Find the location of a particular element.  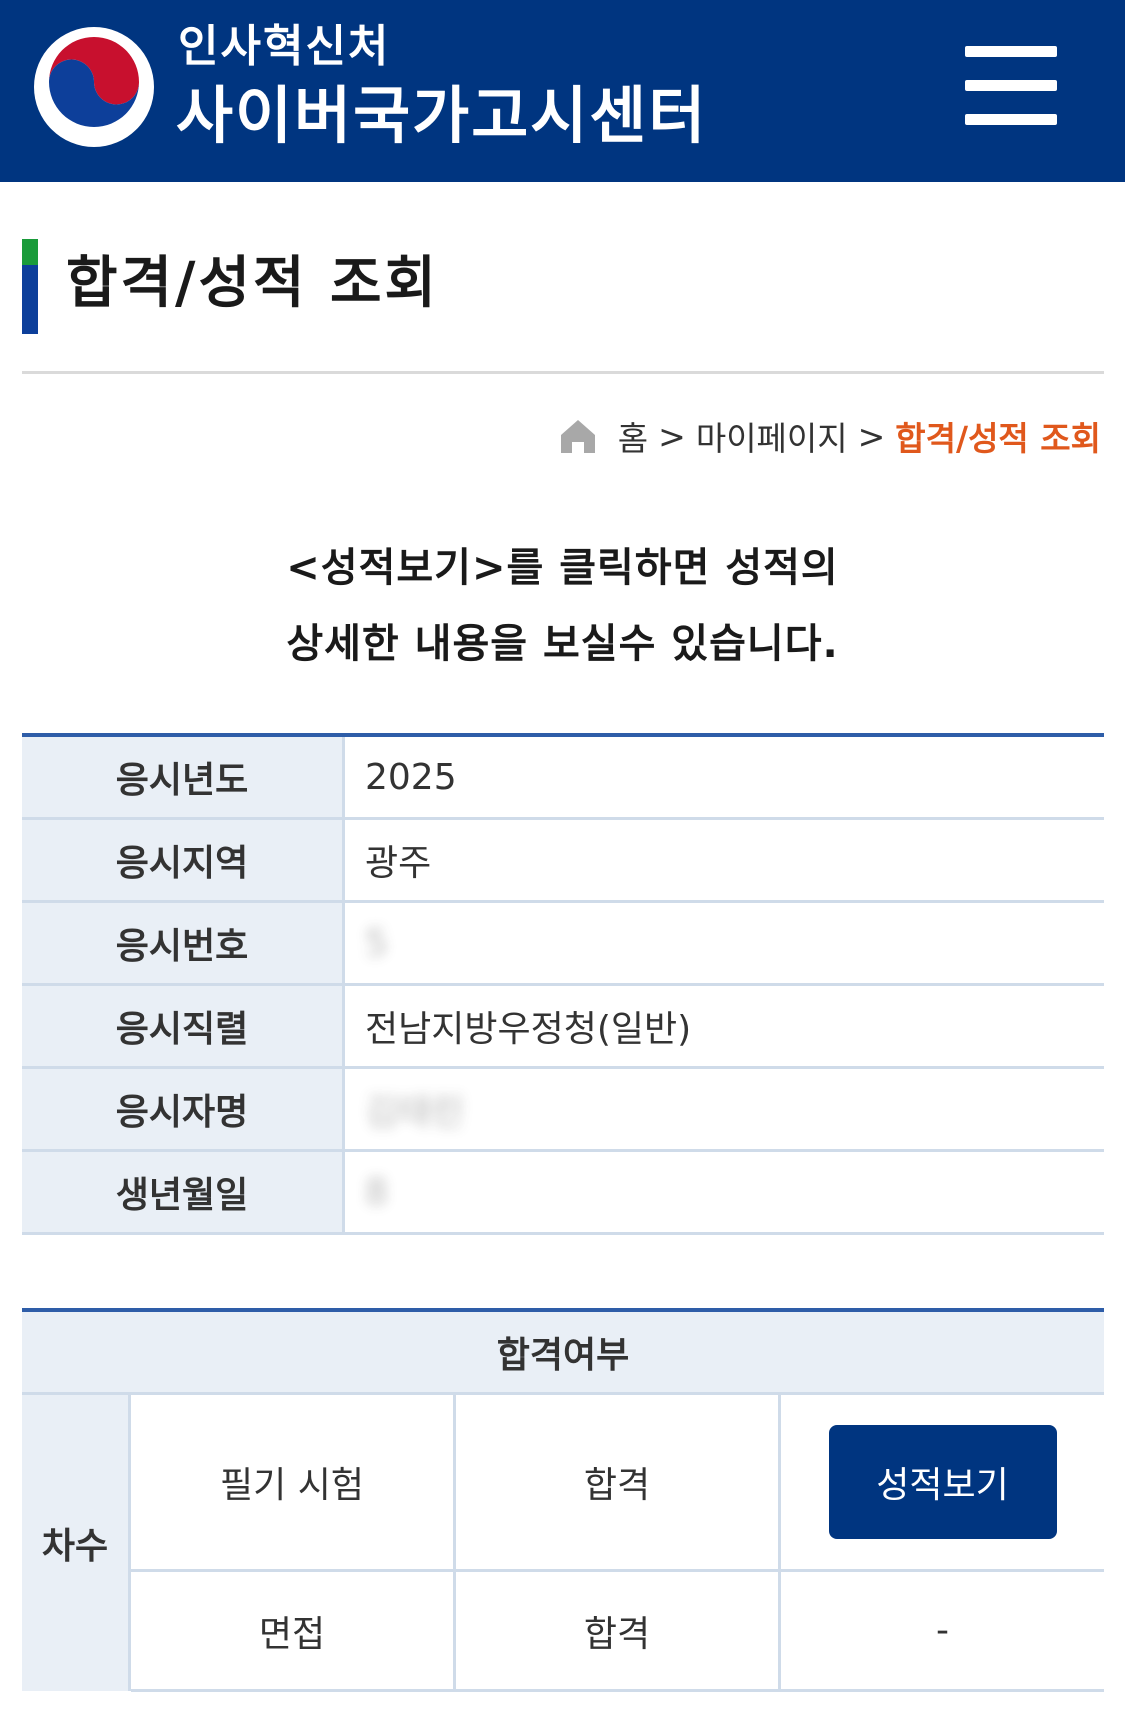

info-value: 2025 is located at coordinates (411, 777).